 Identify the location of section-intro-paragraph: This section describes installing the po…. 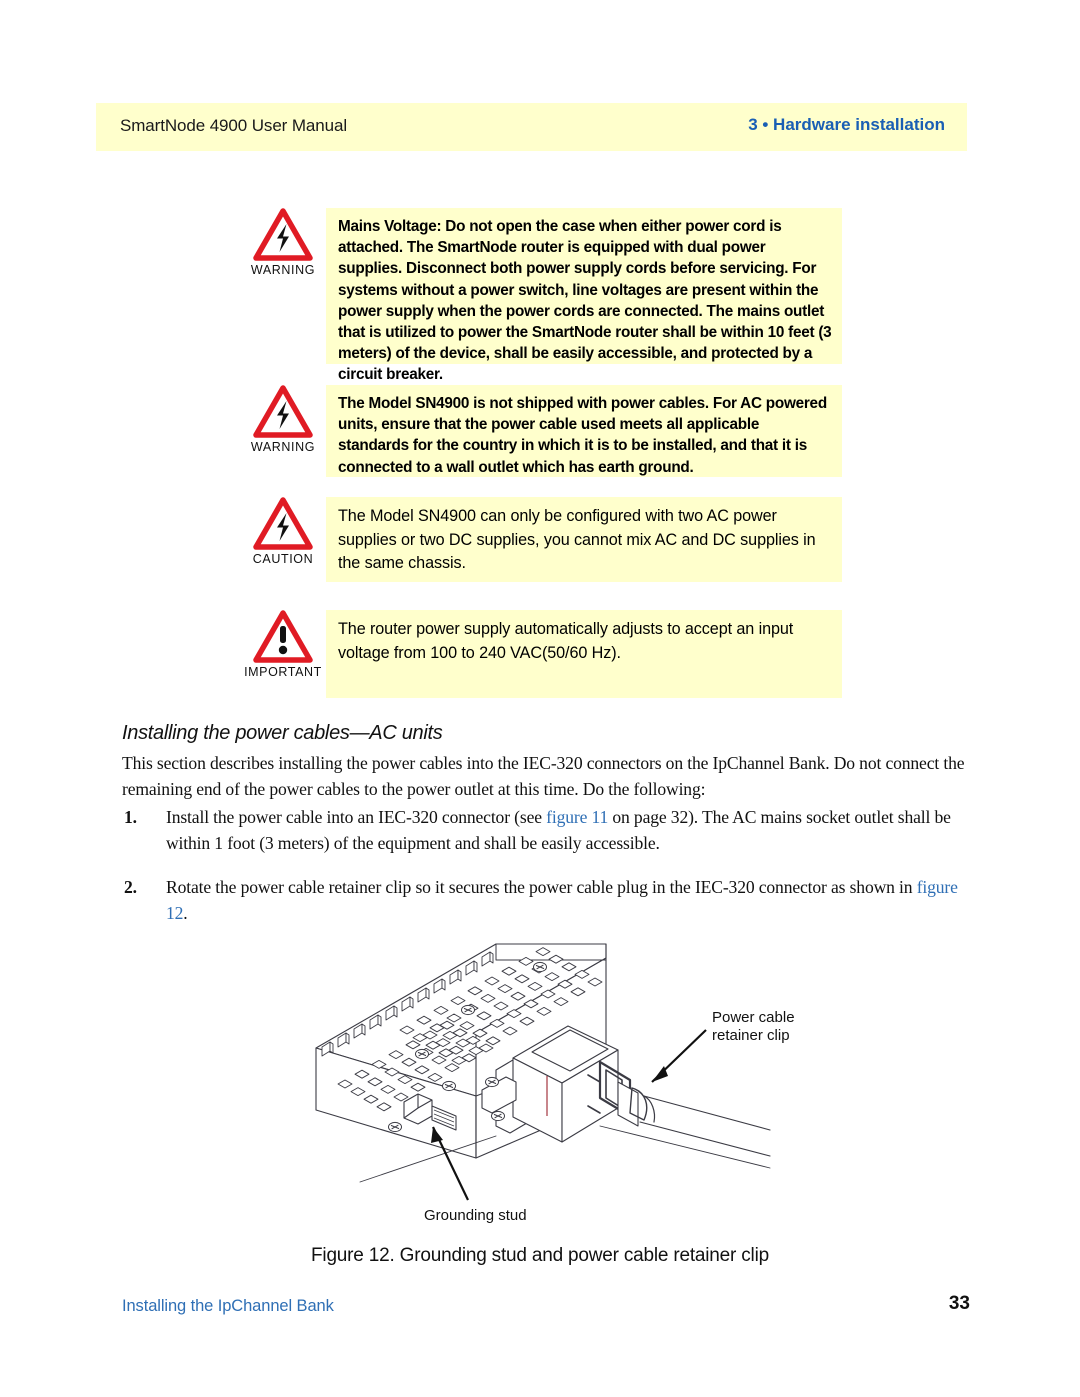
(543, 776).